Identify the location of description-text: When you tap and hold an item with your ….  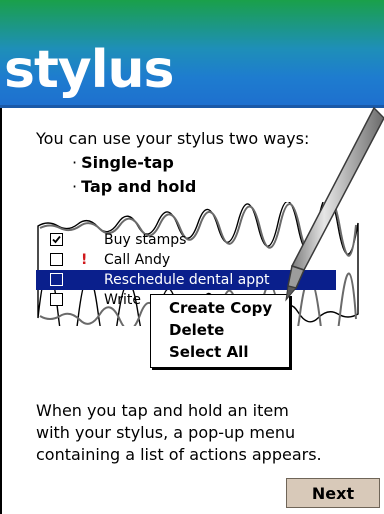
(179, 433).